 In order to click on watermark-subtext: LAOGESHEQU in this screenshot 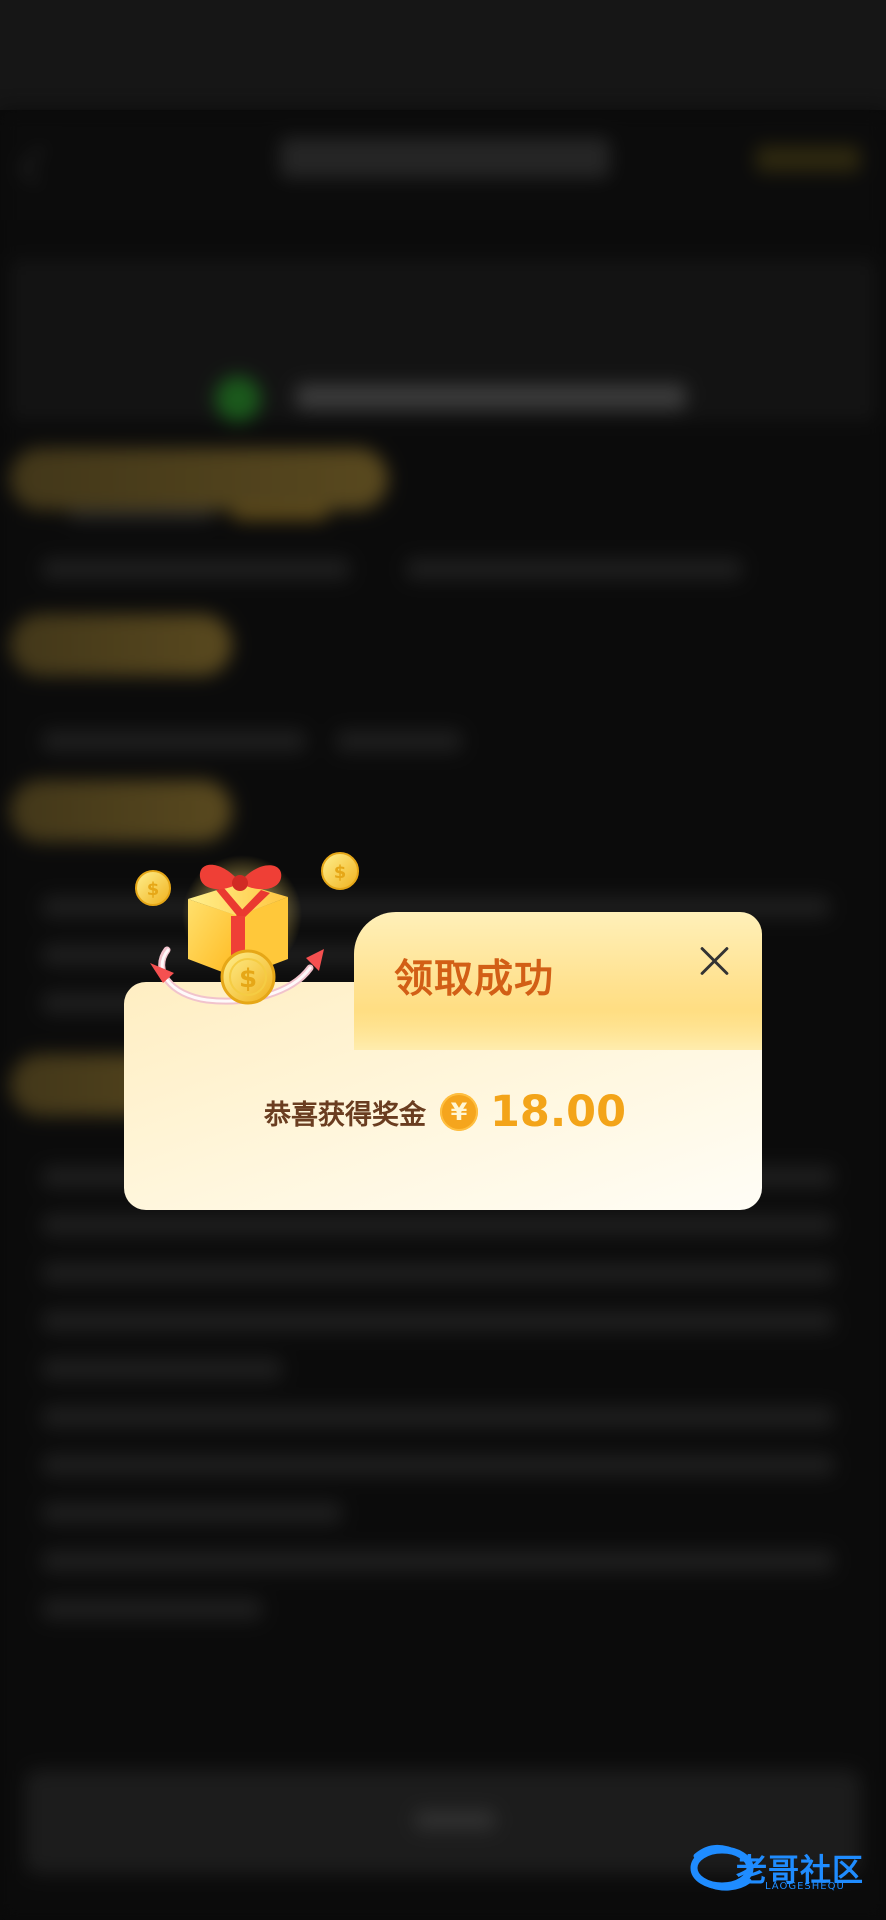, I will do `click(805, 1886)`.